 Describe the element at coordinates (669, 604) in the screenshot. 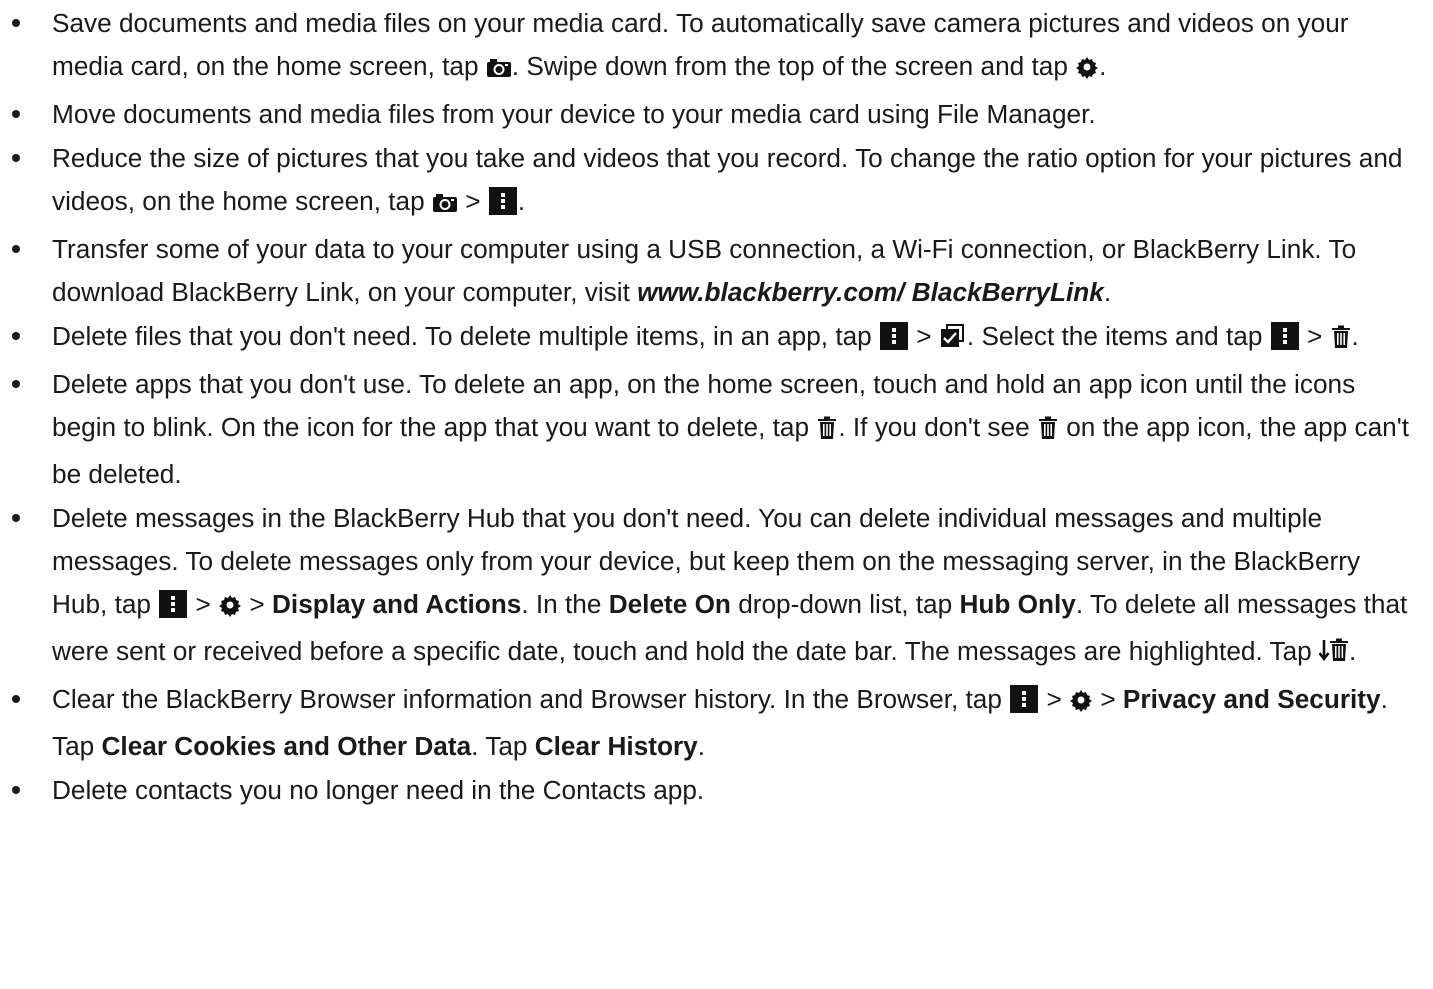

I see `delete-on-label: Delete On` at that location.